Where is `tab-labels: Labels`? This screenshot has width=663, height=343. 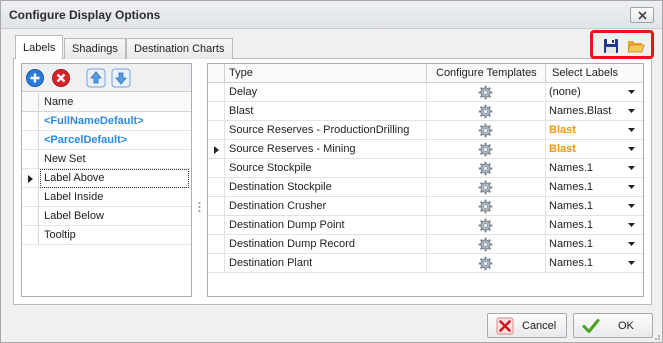 tab-labels: Labels is located at coordinates (39, 47).